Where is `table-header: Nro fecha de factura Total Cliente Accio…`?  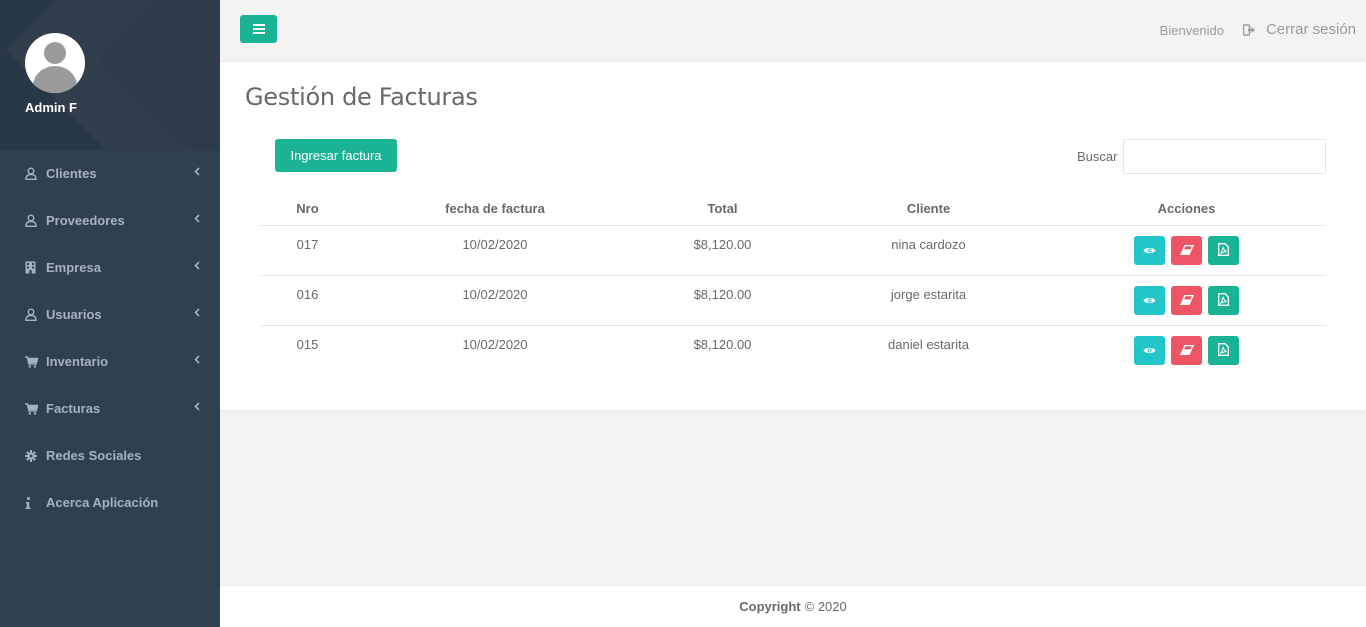 table-header: Nro fecha de factura Total Cliente Accio… is located at coordinates (793, 209).